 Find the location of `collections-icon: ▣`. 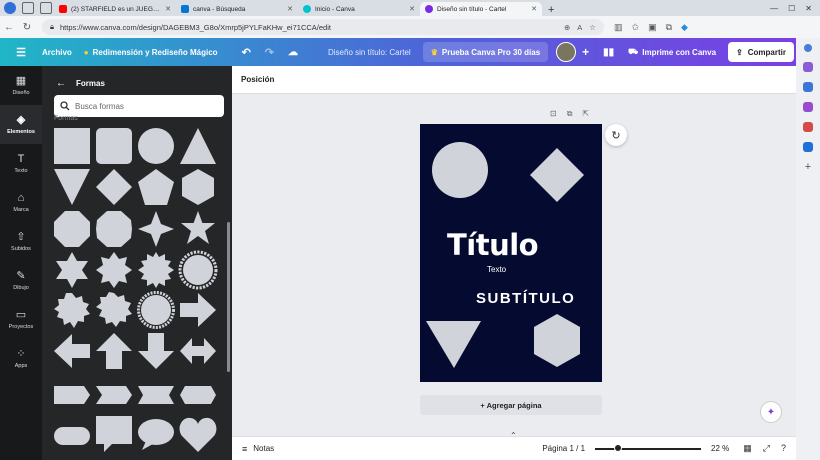

collections-icon: ▣ is located at coordinates (652, 27).